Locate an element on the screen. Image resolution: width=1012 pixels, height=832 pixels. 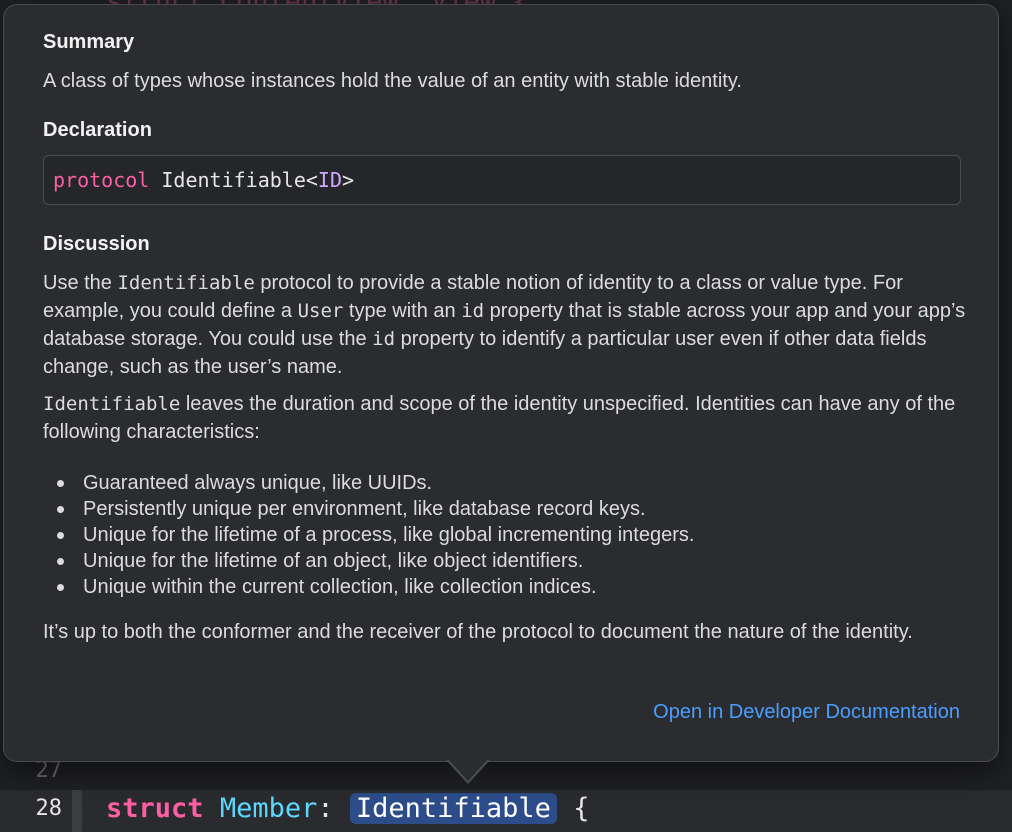
list-item: Guaranteed always unique, like UUIDs. is located at coordinates (368, 483).